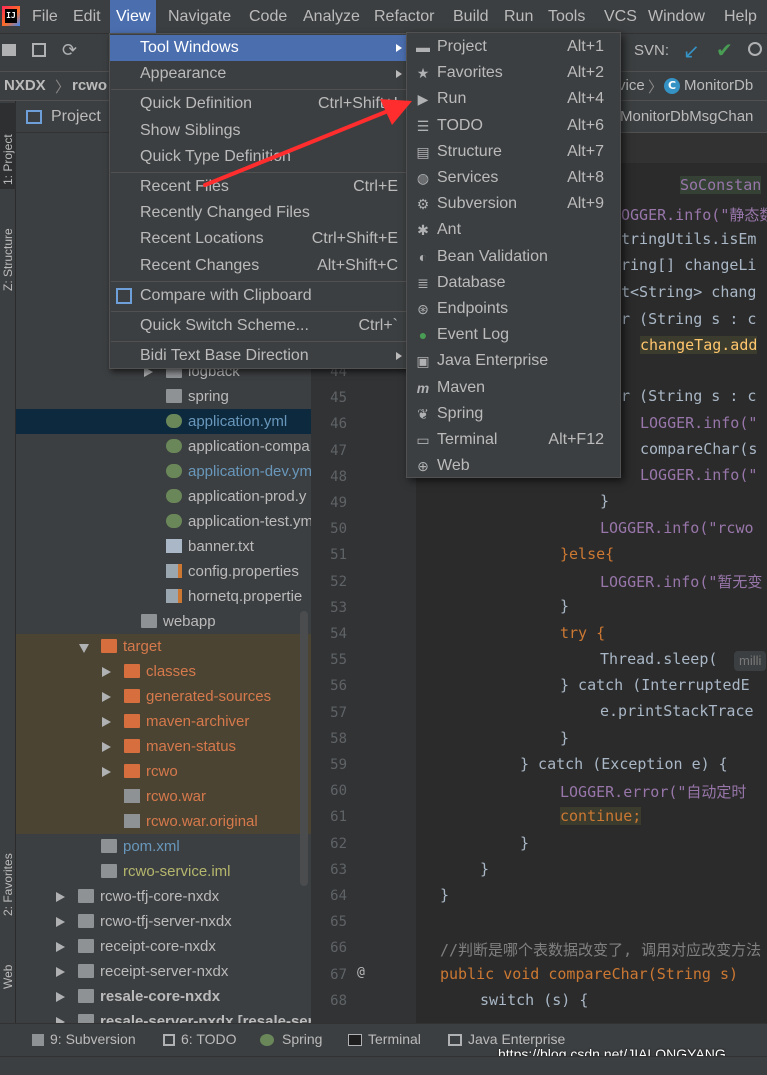 Image resolution: width=767 pixels, height=1075 pixels. What do you see at coordinates (302, 1039) in the screenshot?
I see `spring-tool-tab: Spring` at bounding box center [302, 1039].